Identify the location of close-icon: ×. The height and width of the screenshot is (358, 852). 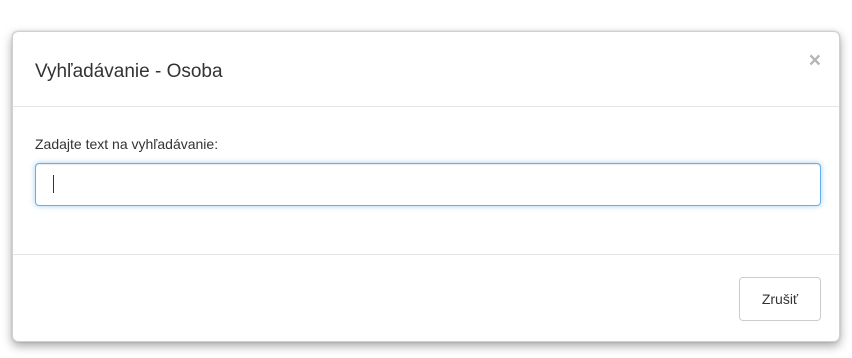
(815, 60).